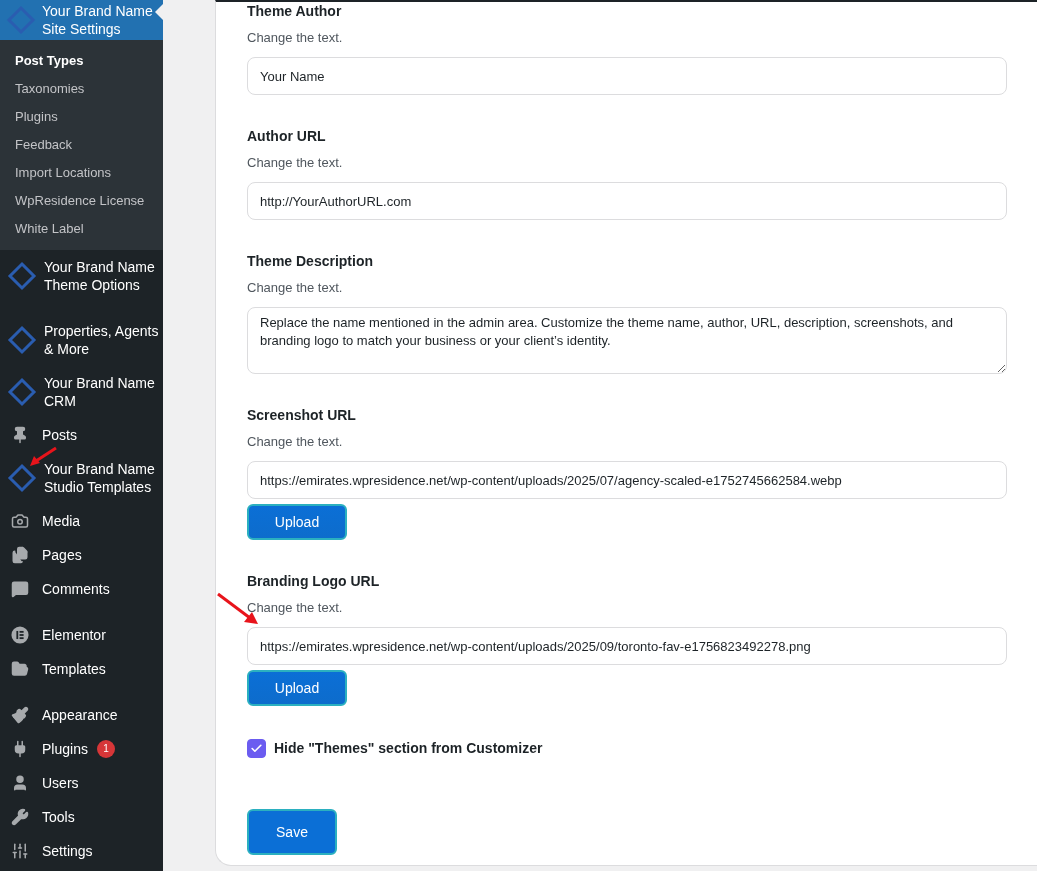  What do you see at coordinates (408, 748) in the screenshot?
I see `checkbox-label: Hide "Themes" section from Customizer` at bounding box center [408, 748].